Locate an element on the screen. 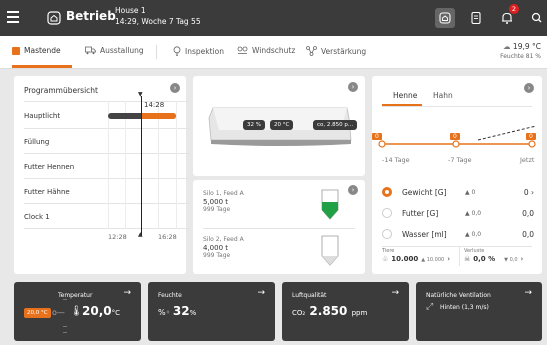 The image size is (547, 345). tab-verstaerkung: Verstärkung is located at coordinates (336, 51).